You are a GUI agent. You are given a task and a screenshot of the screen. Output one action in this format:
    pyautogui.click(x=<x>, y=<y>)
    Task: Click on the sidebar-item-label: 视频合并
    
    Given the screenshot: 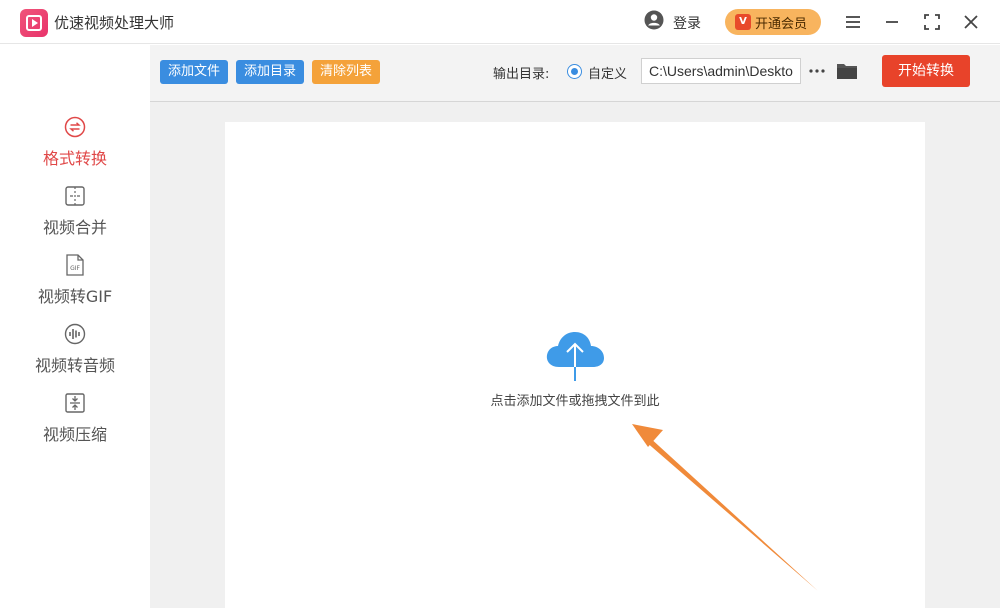 What is the action you would take?
    pyautogui.click(x=74, y=227)
    